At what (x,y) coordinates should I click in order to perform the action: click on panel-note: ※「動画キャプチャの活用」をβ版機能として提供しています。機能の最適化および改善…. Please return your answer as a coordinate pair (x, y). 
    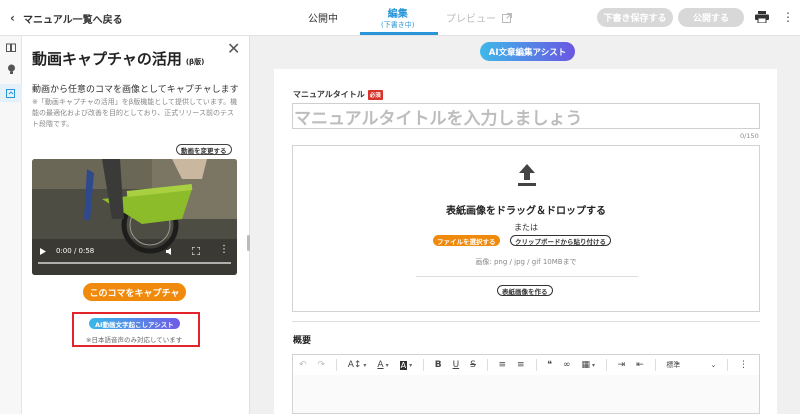
    Looking at the image, I should click on (135, 113).